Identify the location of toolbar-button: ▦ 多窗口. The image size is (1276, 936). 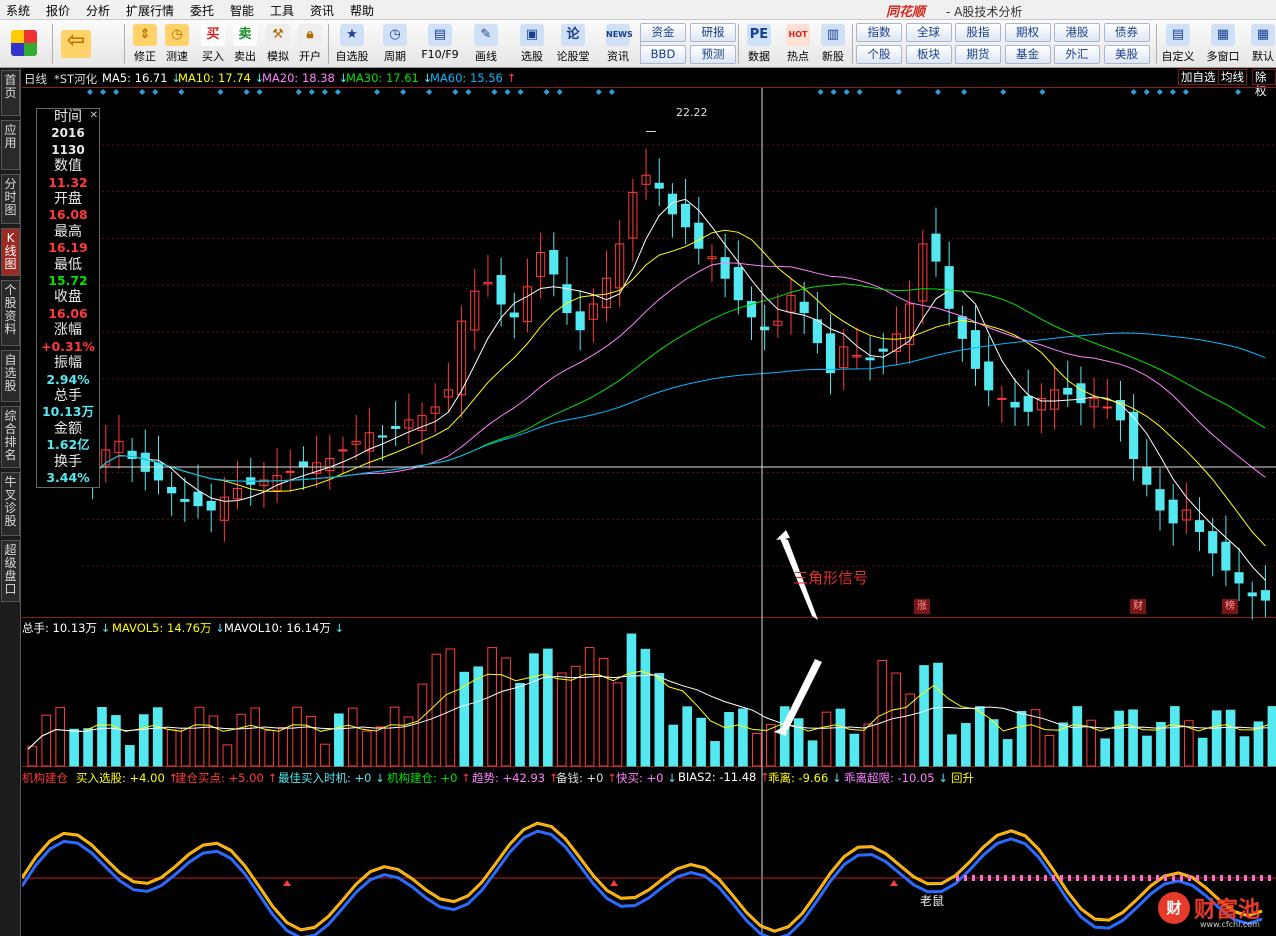
(1223, 44).